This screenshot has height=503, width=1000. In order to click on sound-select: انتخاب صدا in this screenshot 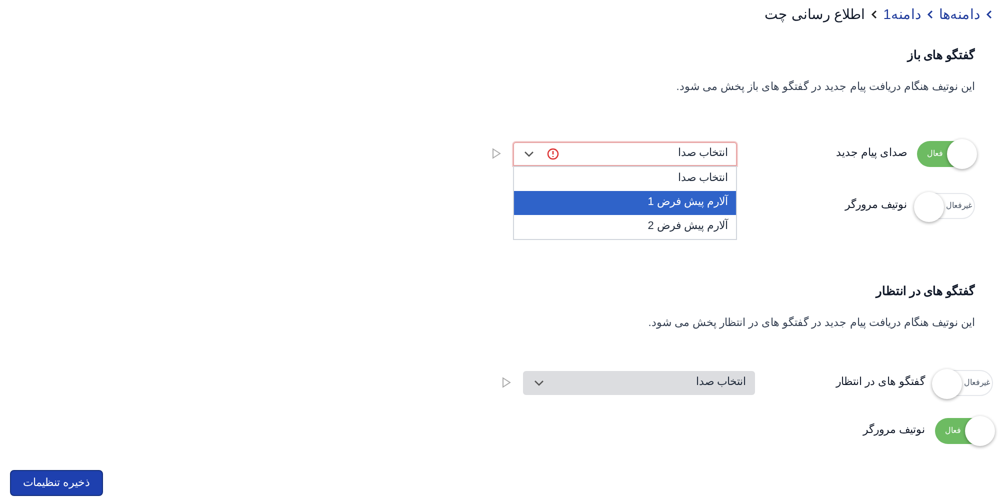, I will do `click(625, 154)`.